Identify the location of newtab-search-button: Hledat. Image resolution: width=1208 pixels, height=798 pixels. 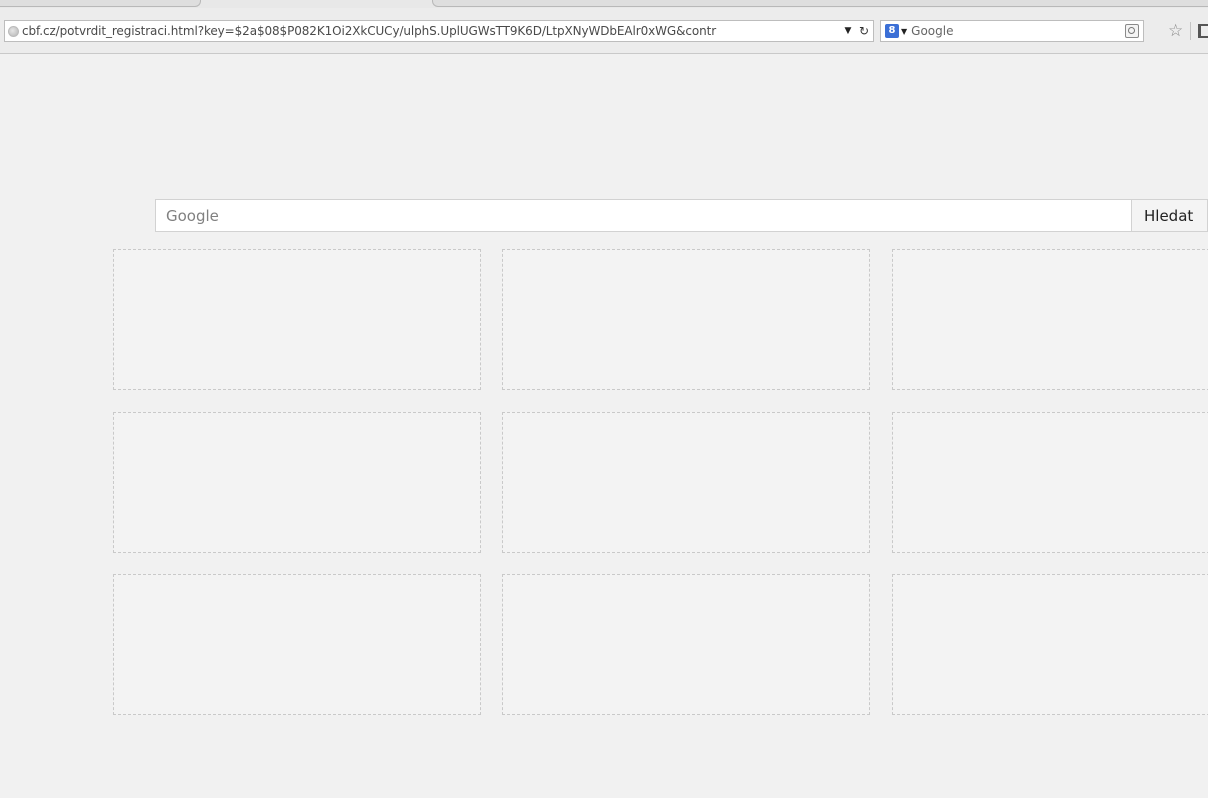
(1170, 215).